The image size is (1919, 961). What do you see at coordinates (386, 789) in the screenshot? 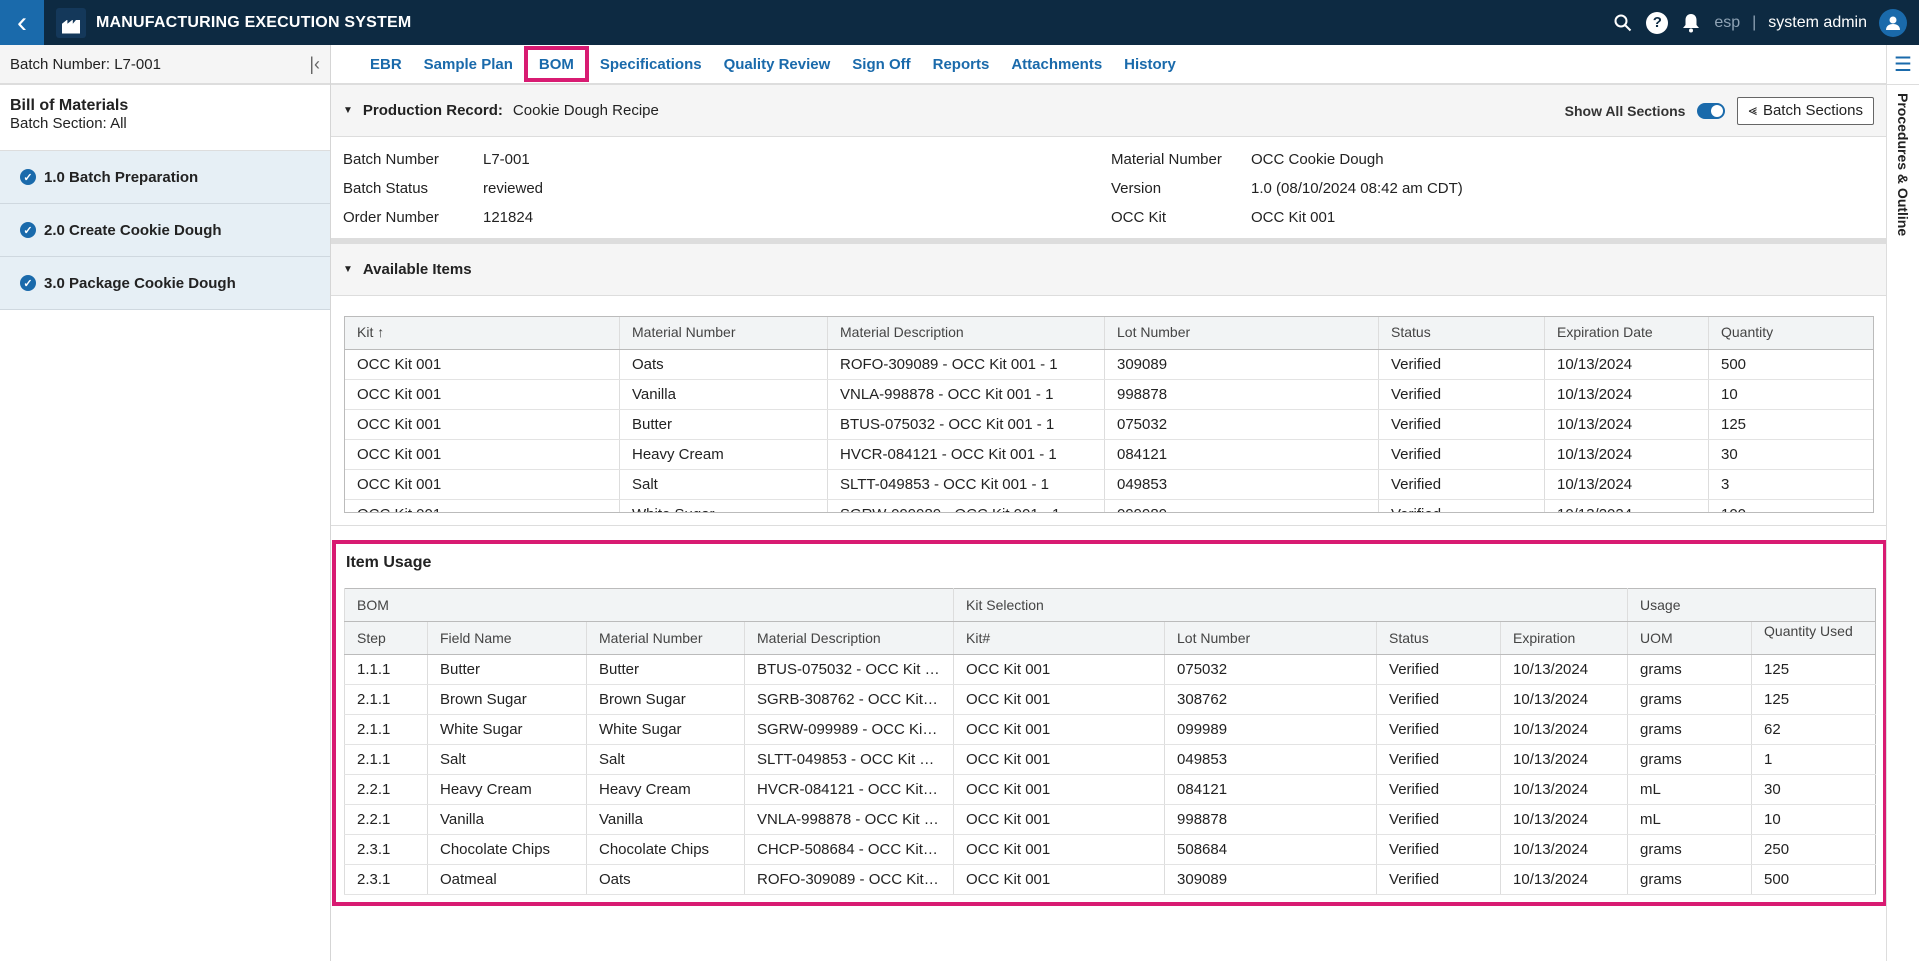
I see `table-cell: 2.2.1` at bounding box center [386, 789].